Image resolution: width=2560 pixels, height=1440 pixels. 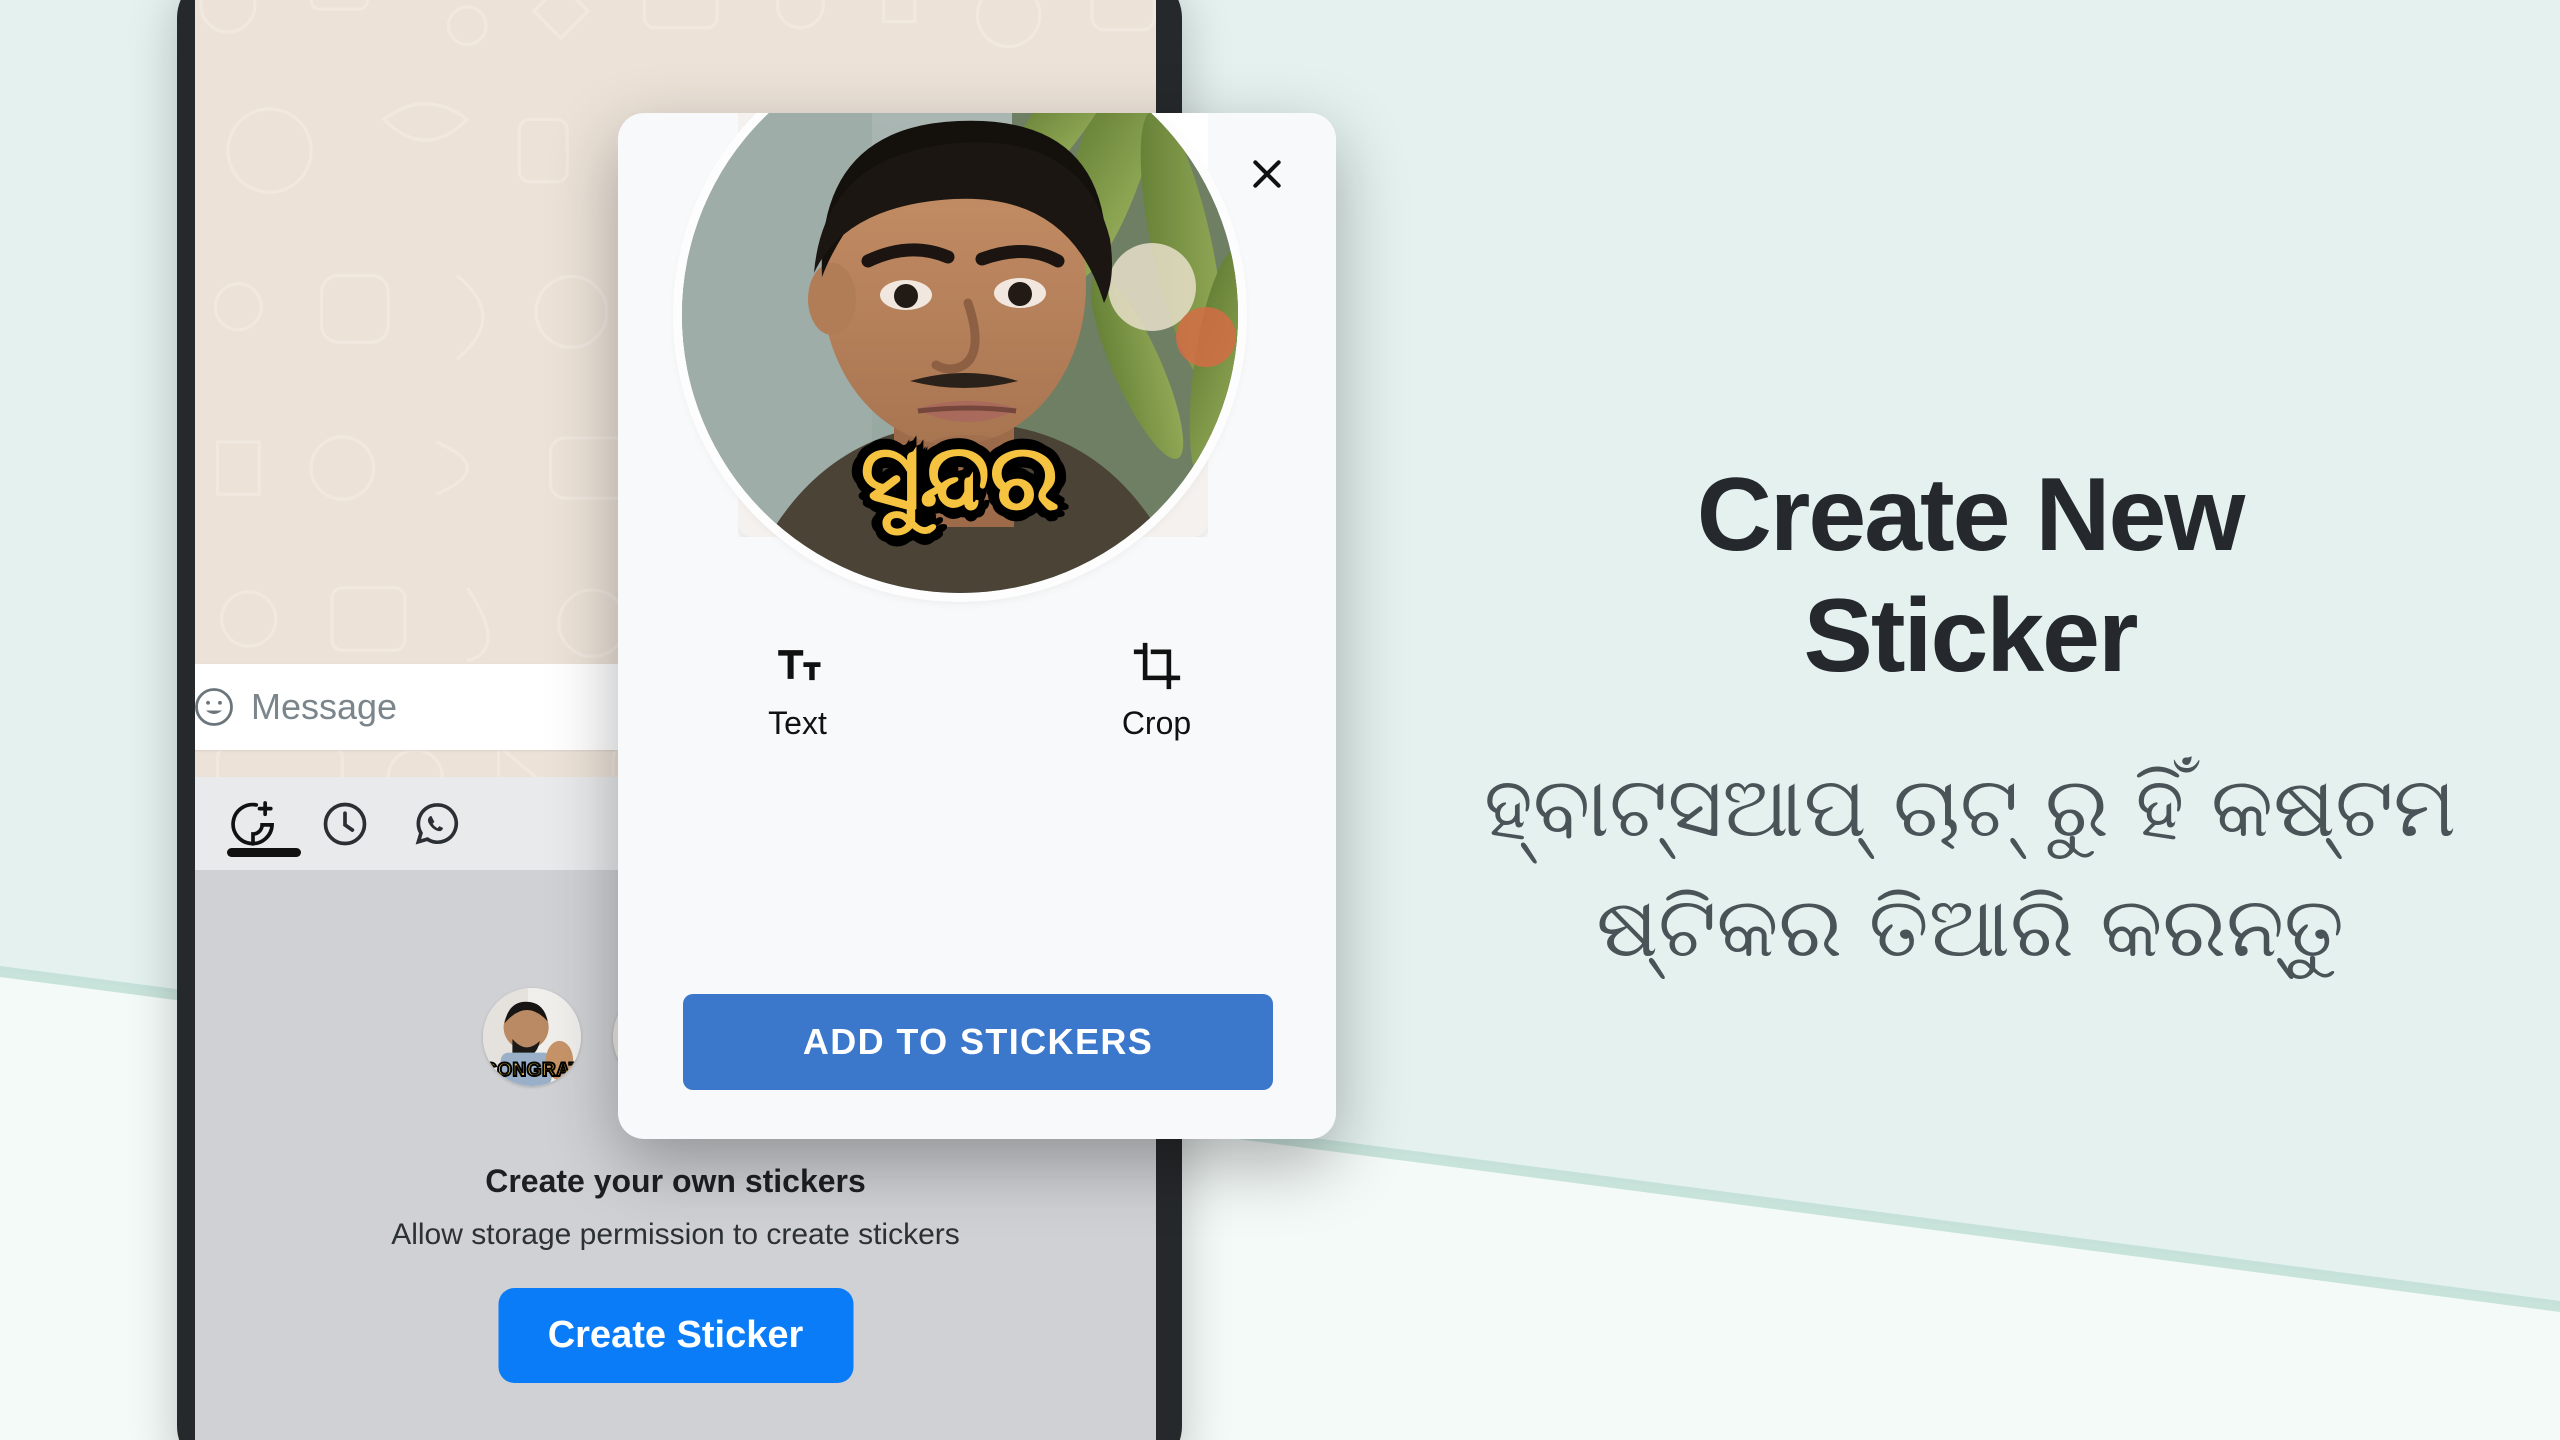 What do you see at coordinates (797, 723) in the screenshot?
I see `text-tool-label: Text` at bounding box center [797, 723].